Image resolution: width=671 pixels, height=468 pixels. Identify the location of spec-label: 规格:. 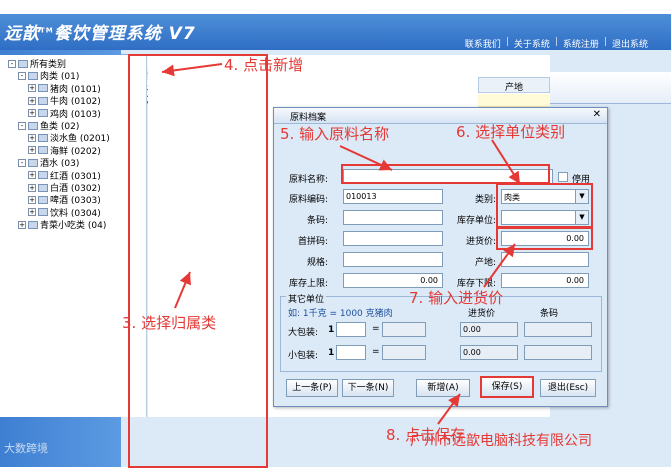
(317, 263).